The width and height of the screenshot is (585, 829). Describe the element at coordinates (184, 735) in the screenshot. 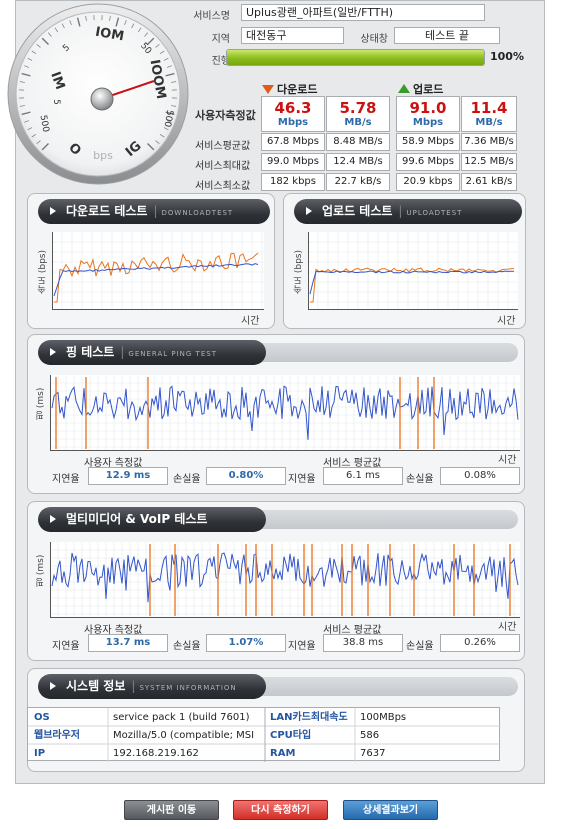

I see `sys-browser-value: Mozilla/5.0 (compatible; MSI` at that location.